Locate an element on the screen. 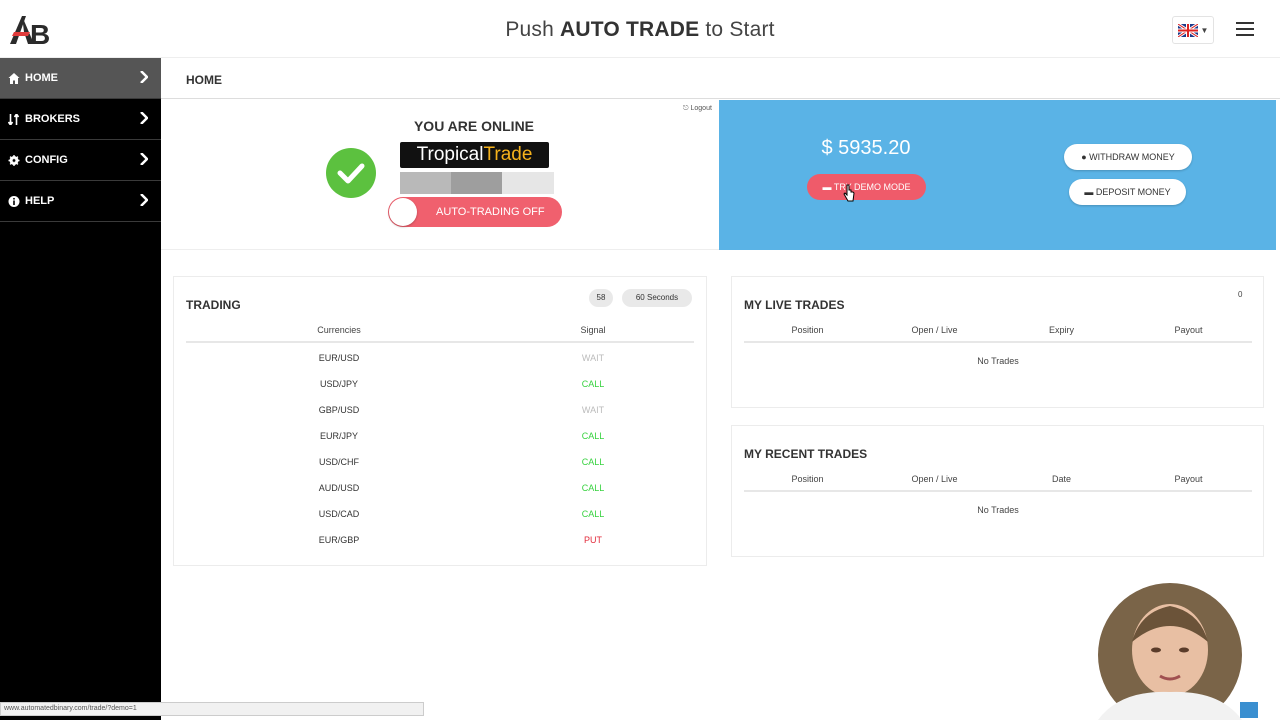 This screenshot has height=720, width=1280. countdown-badge: 58 is located at coordinates (601, 298).